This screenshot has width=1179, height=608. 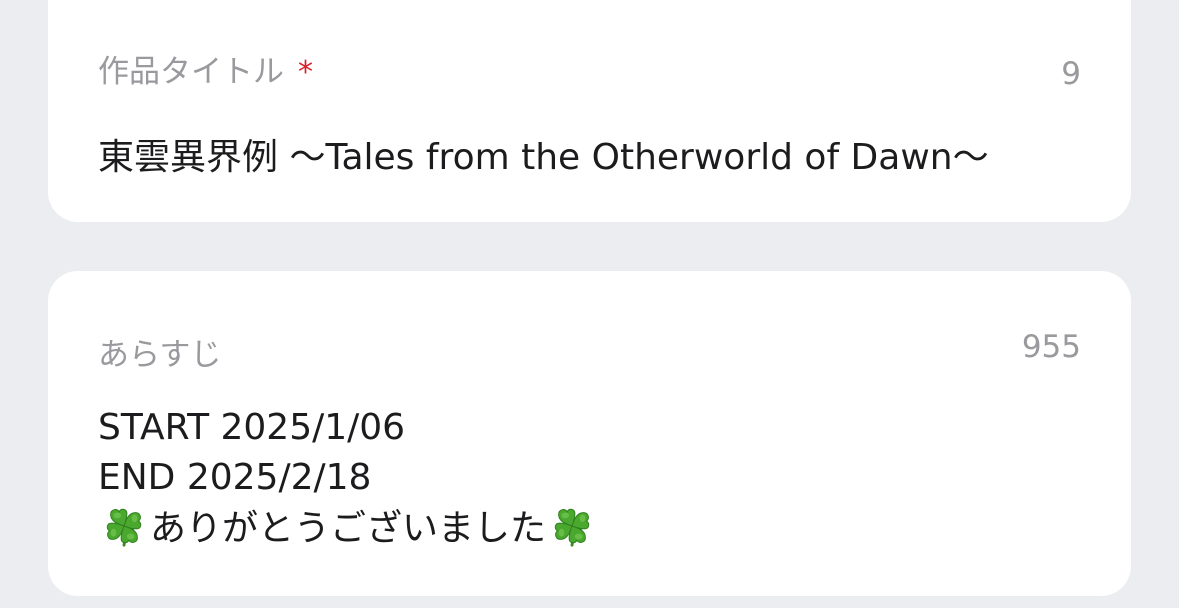 I want to click on synopsis-character-count: 955, so click(x=1051, y=347).